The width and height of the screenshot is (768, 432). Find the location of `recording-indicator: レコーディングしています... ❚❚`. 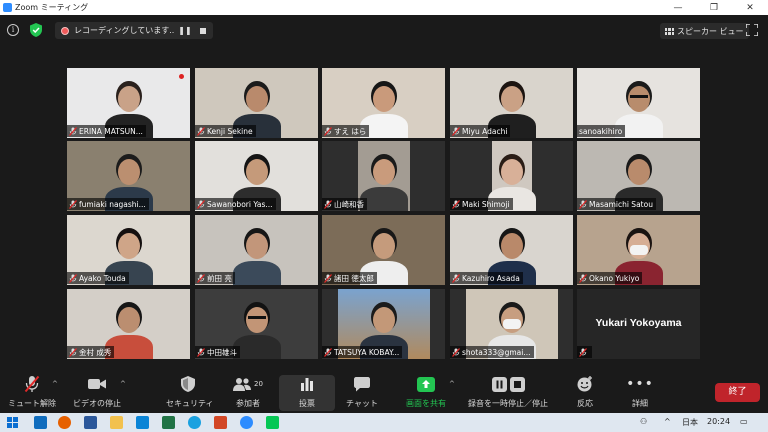

recording-indicator: レコーディングしています... ❚❚ is located at coordinates (134, 30).